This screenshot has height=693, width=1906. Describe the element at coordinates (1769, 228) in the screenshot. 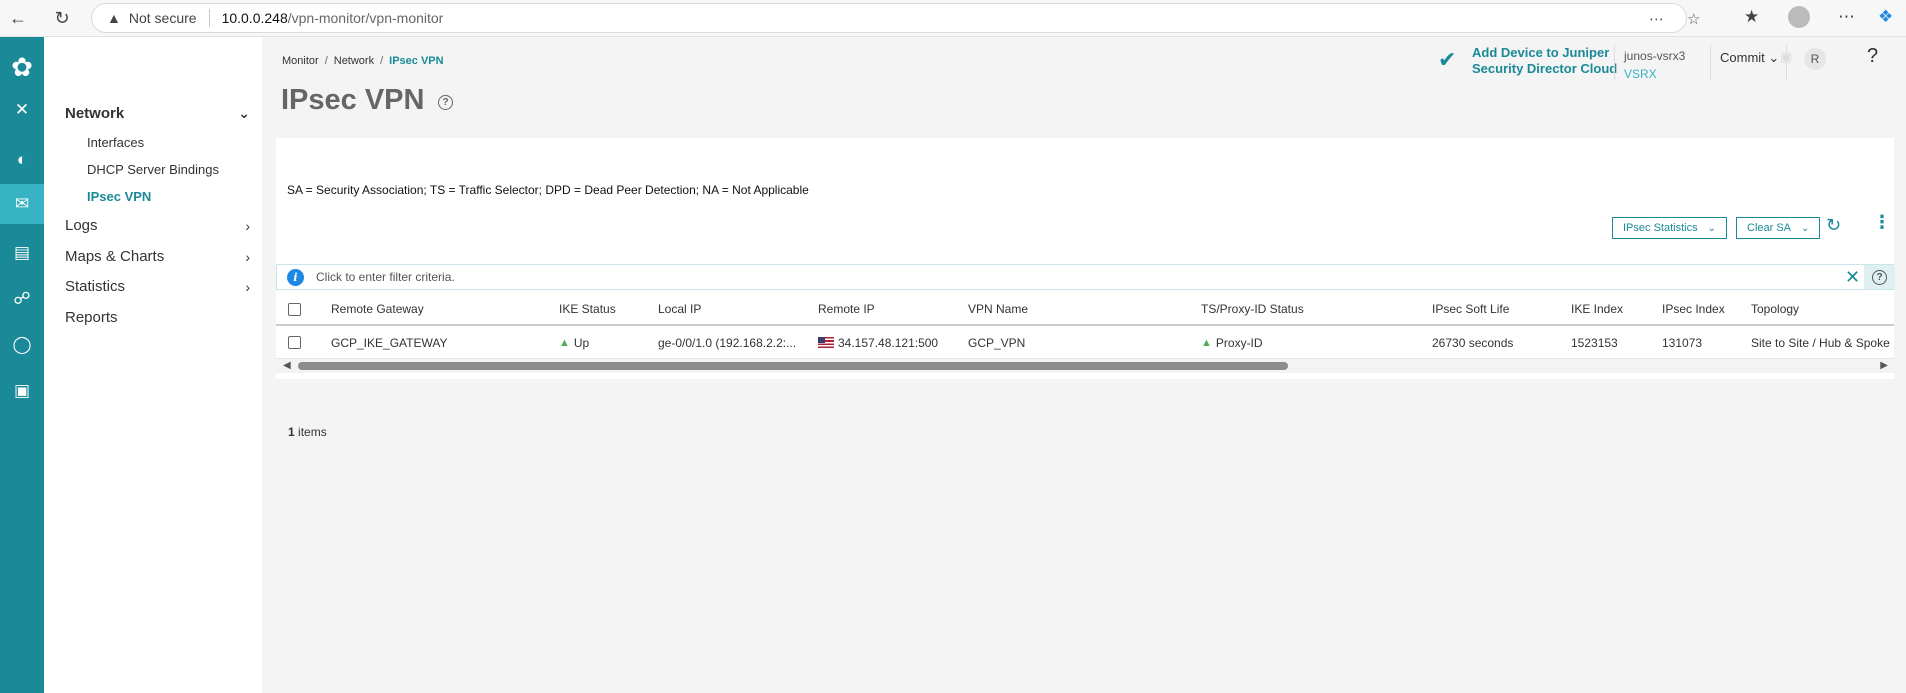

I see `button-label: Clear SA` at that location.